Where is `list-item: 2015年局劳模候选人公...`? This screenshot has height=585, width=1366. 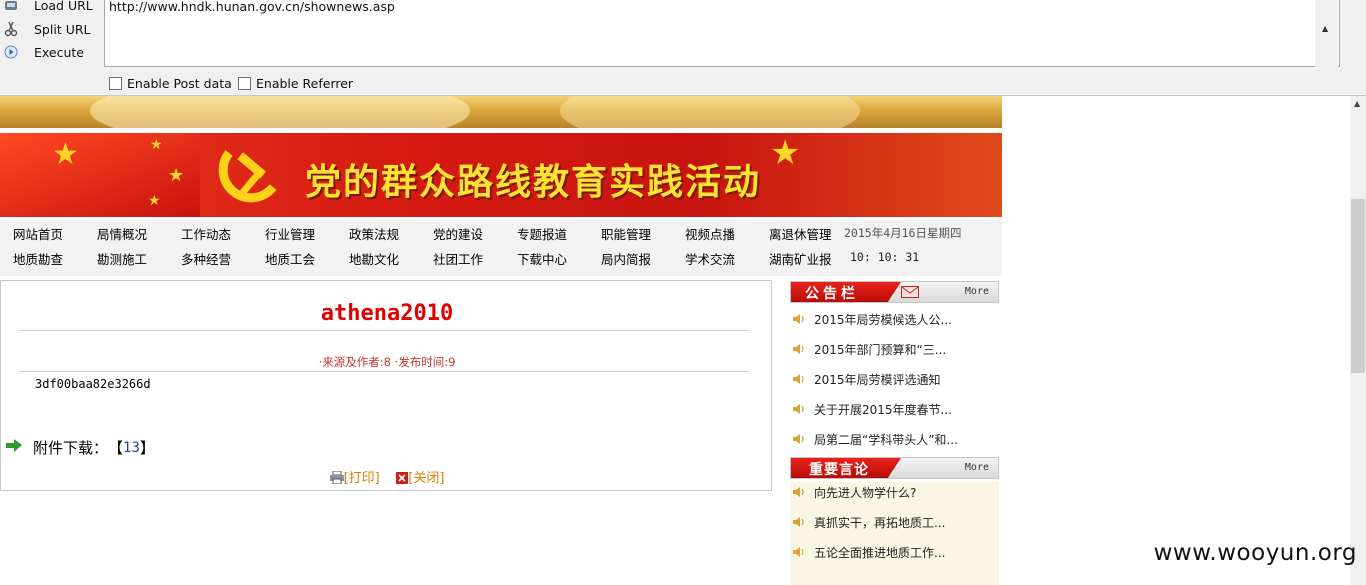
list-item: 2015年局劳模候选人公... is located at coordinates (894, 320).